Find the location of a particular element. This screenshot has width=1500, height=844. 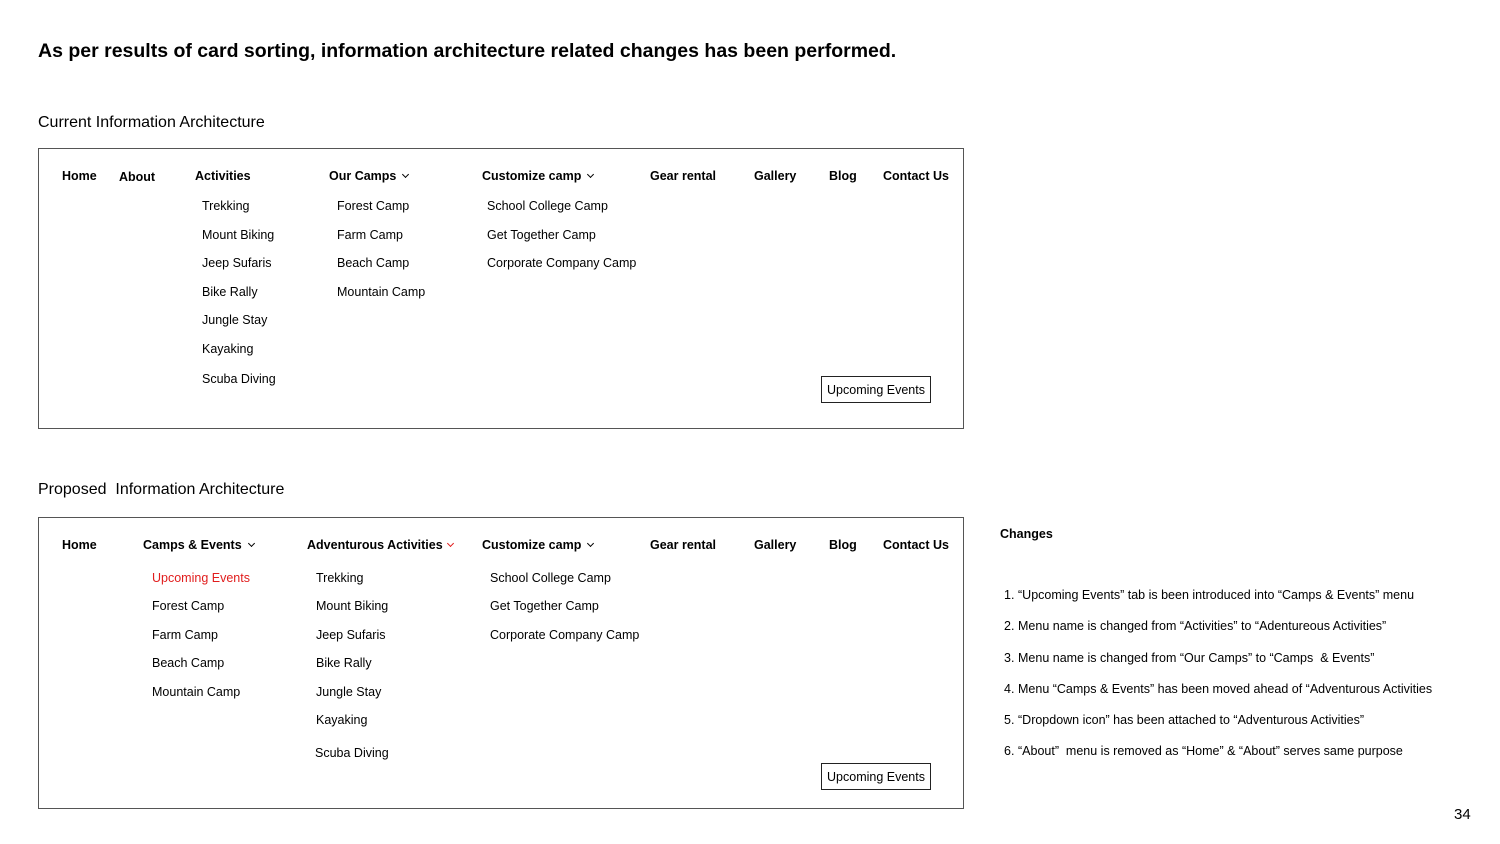

current-customize-item: Get Together Camp is located at coordinates (541, 235).